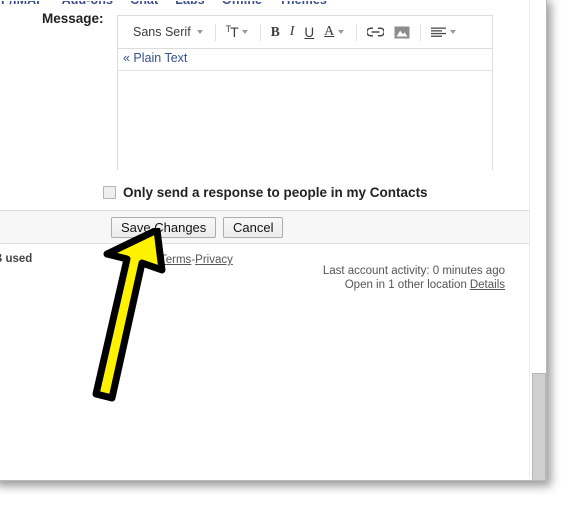 The height and width of the screenshot is (518, 580). What do you see at coordinates (175, 260) in the screenshot?
I see `terms-link: Terms` at bounding box center [175, 260].